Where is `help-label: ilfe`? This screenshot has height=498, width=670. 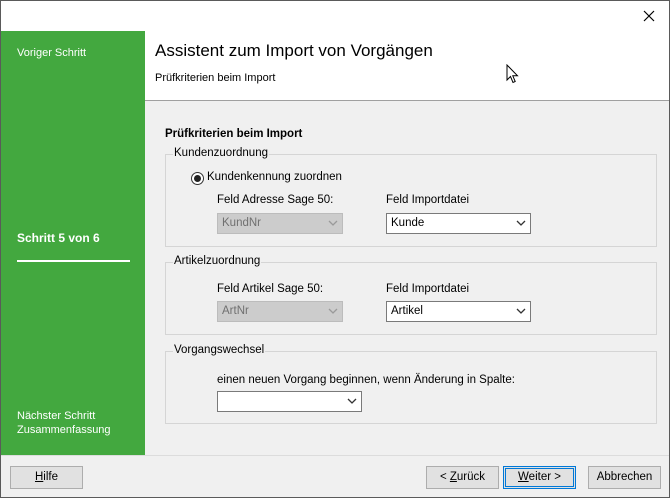
help-label: ilfe is located at coordinates (50, 477).